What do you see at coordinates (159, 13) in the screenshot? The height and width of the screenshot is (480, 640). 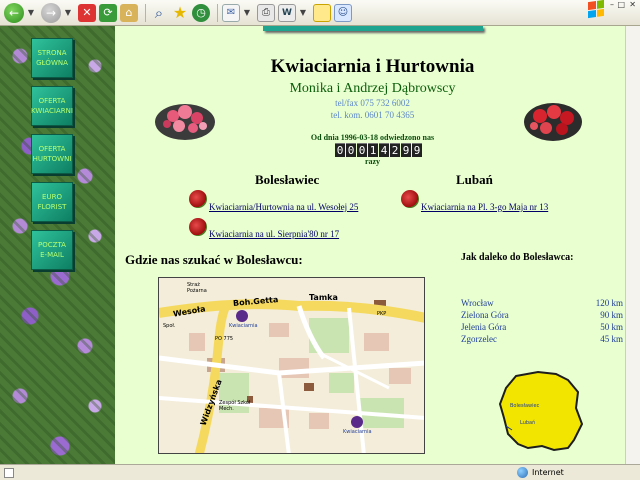 I see `search-icon: ⌕` at bounding box center [159, 13].